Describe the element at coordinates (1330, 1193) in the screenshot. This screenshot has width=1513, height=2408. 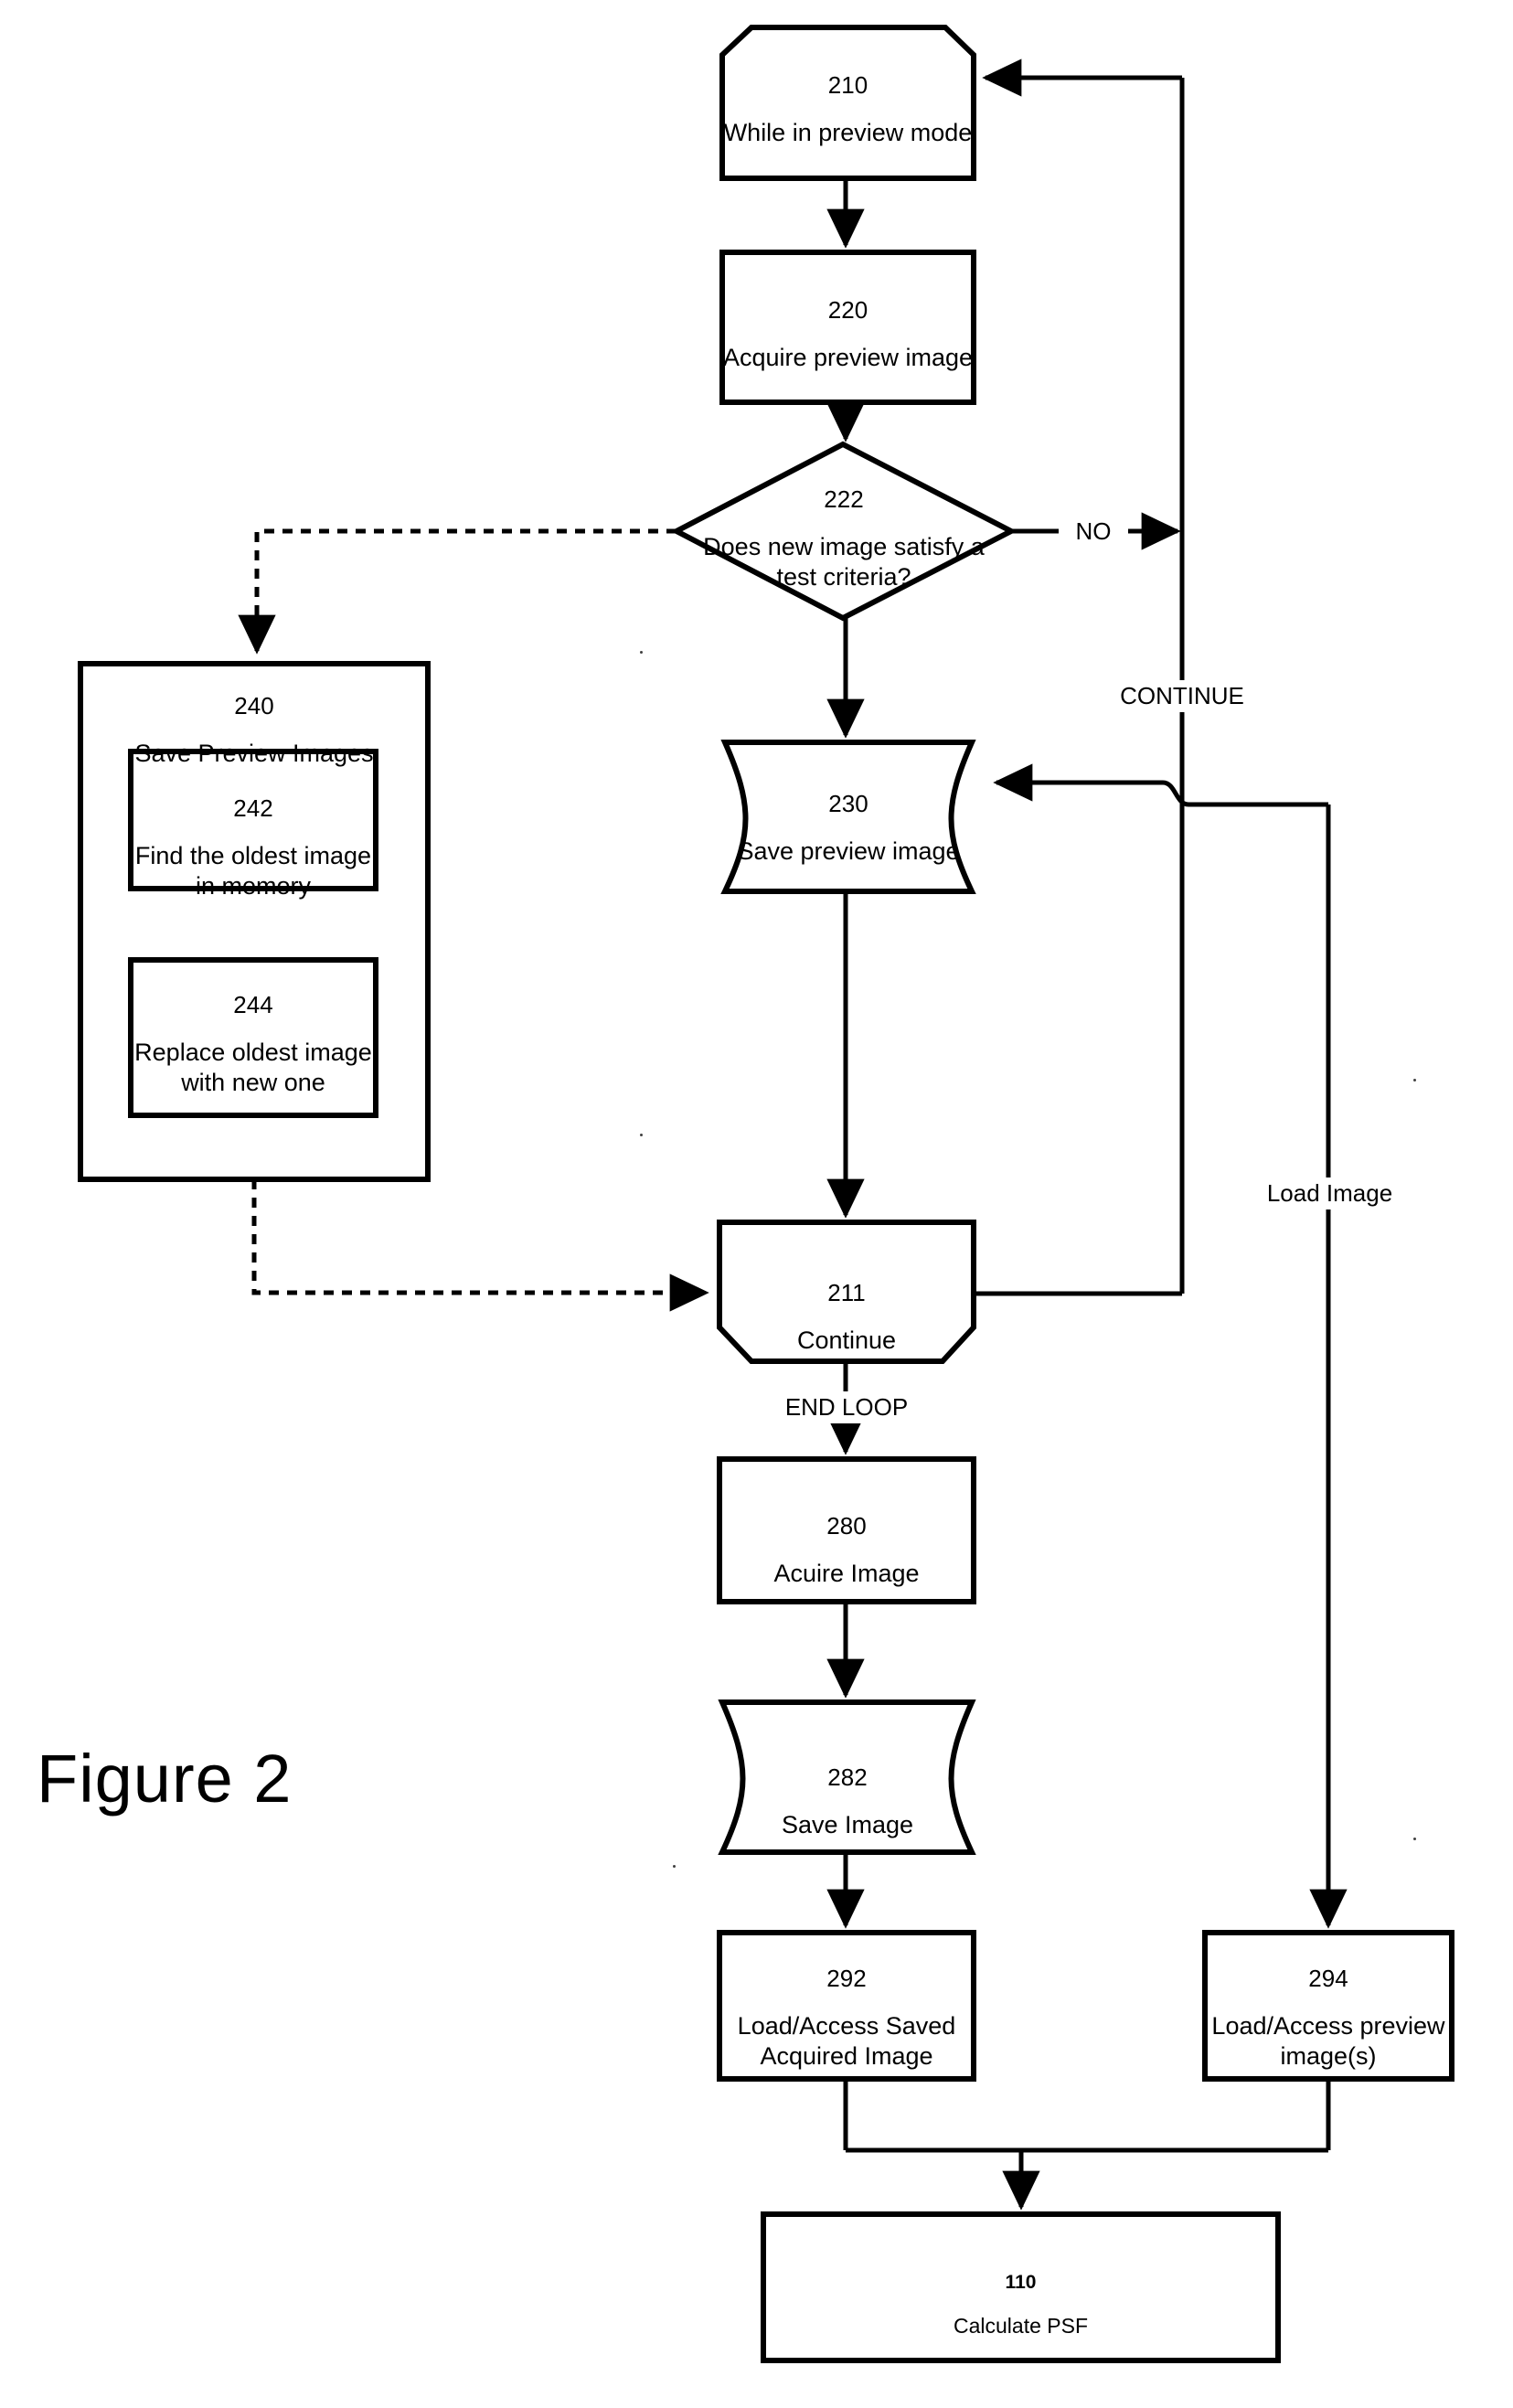
I see `edge-label-load-image: Load Image` at that location.